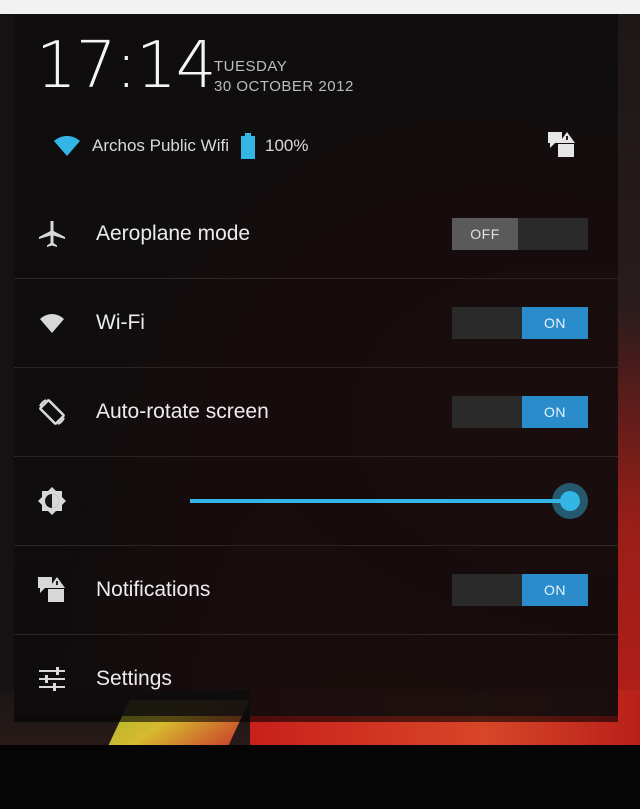  What do you see at coordinates (316, 679) in the screenshot?
I see `settings-row: Settings` at bounding box center [316, 679].